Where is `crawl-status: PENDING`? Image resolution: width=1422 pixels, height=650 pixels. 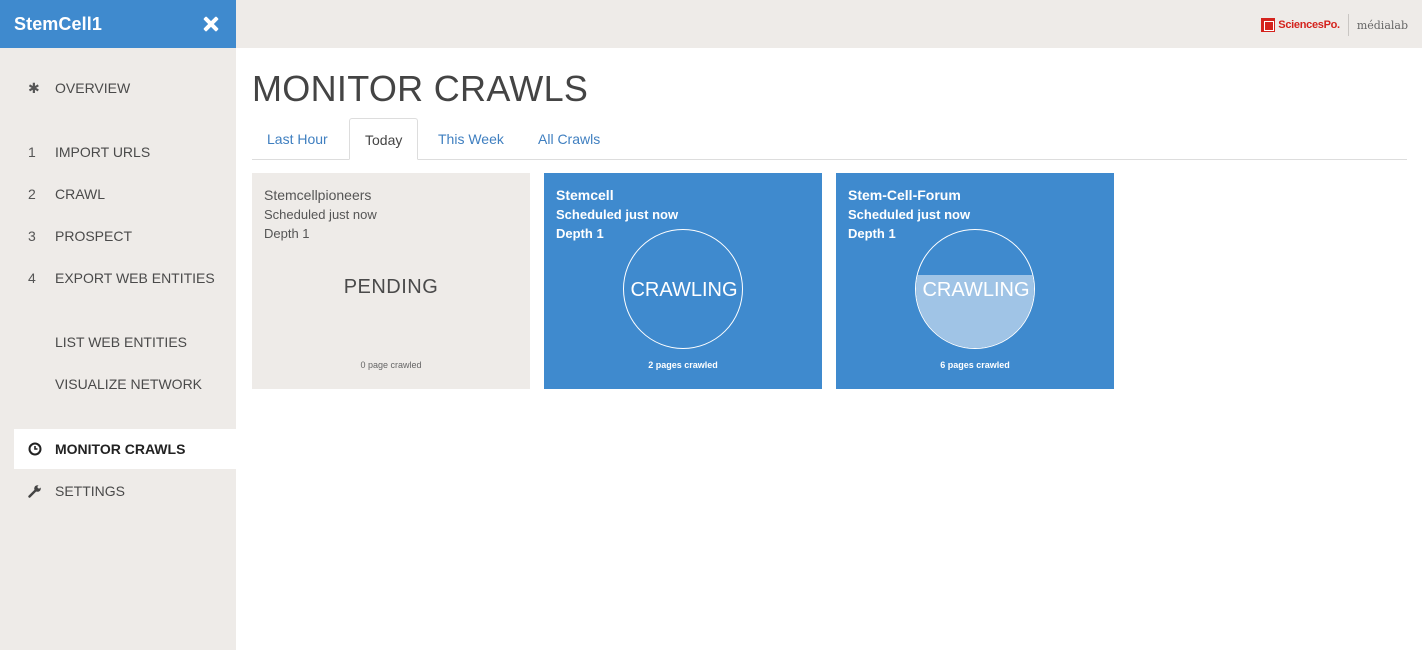 crawl-status: PENDING is located at coordinates (391, 287).